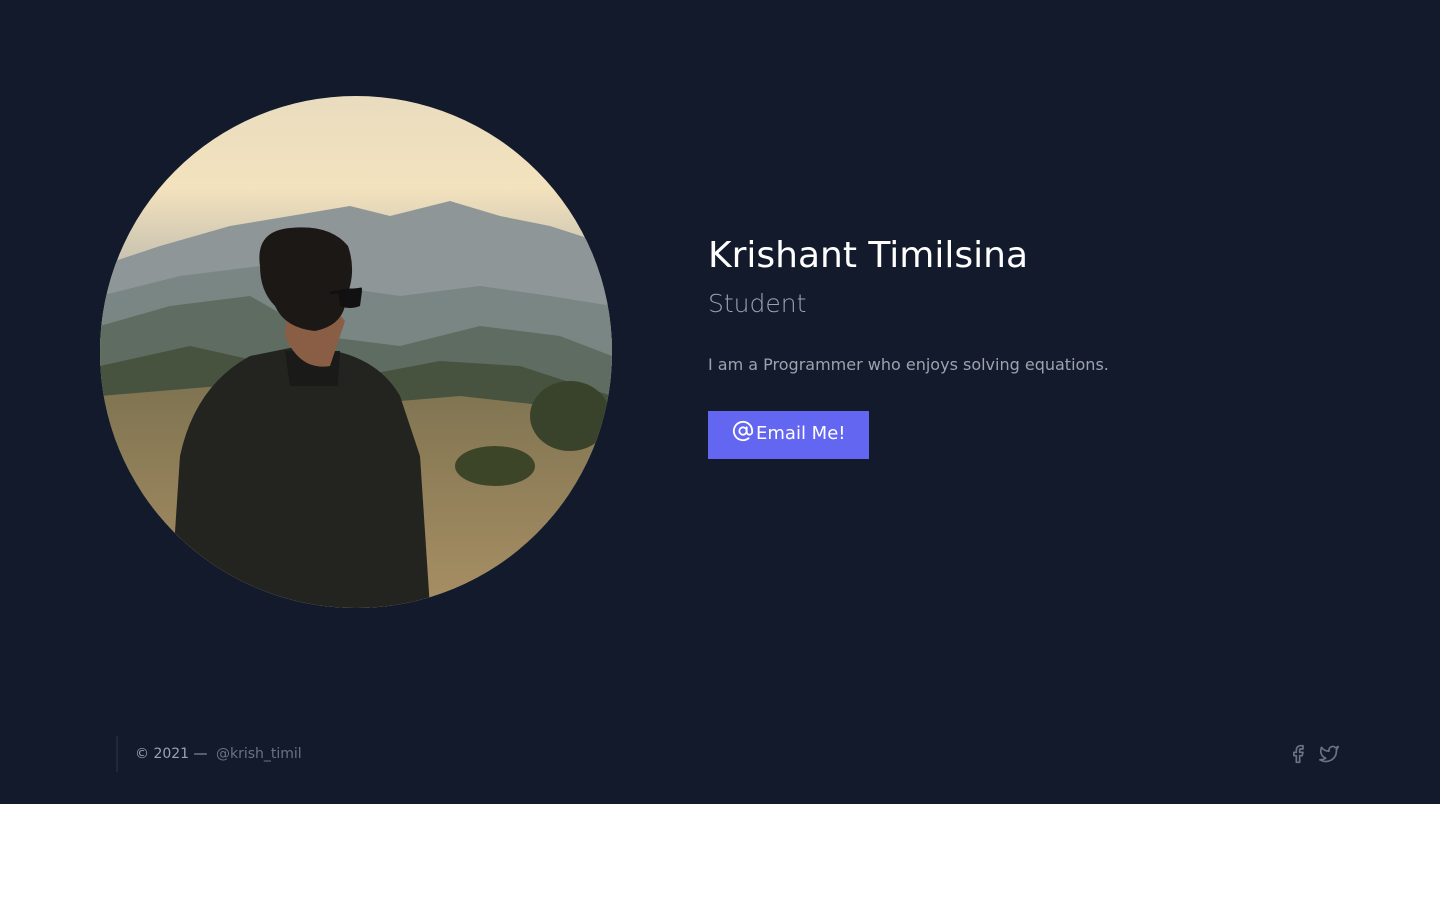 The image size is (1440, 900). I want to click on facebook-link, so click(1298, 754).